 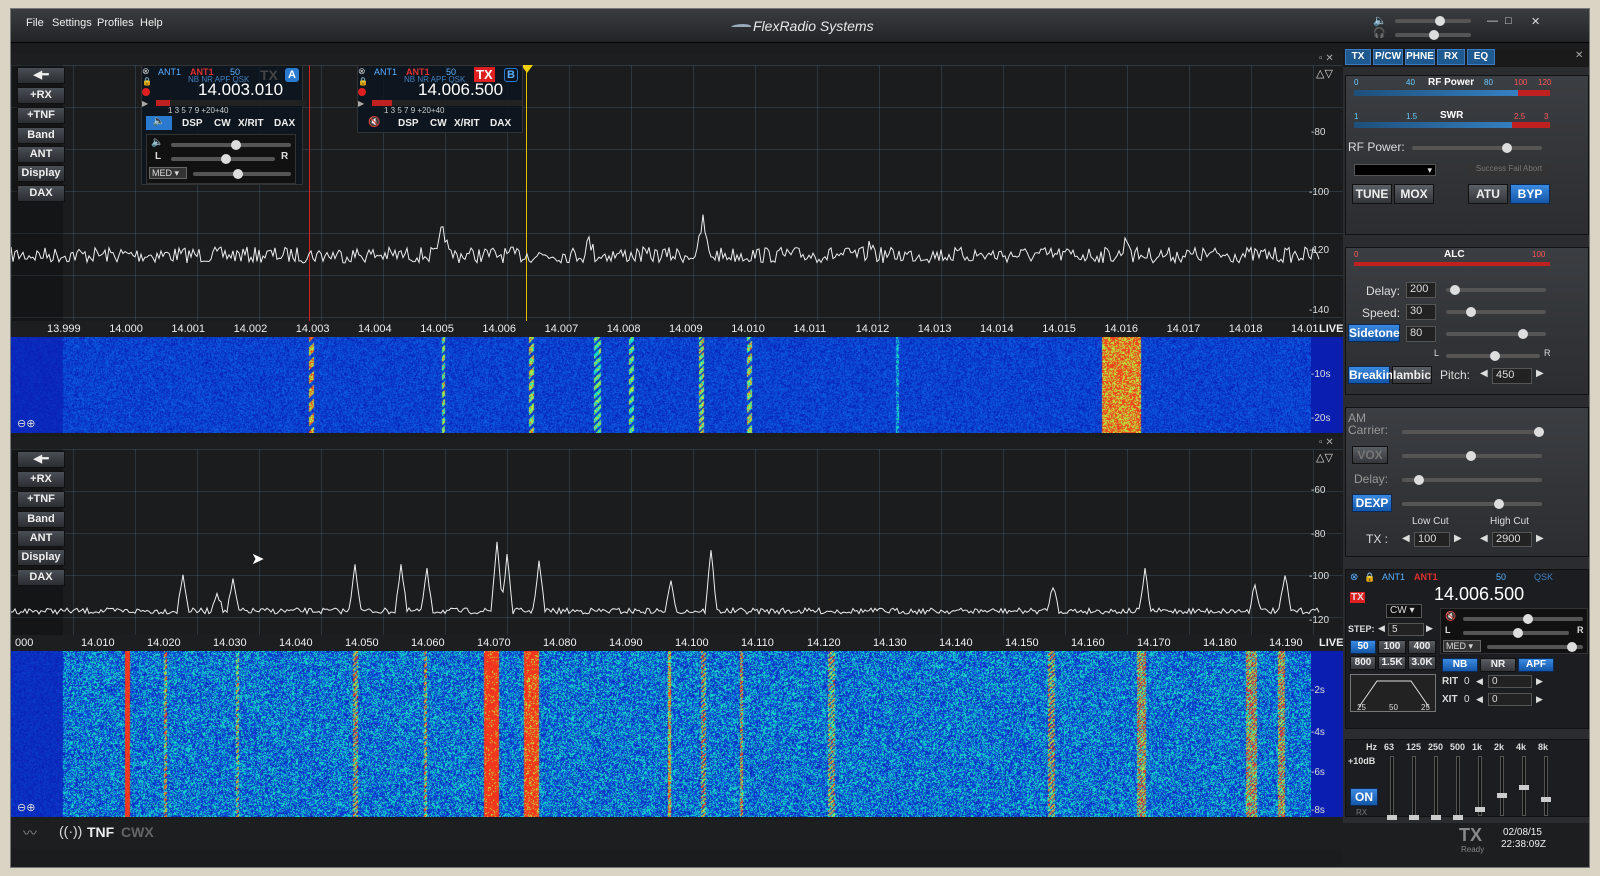 What do you see at coordinates (1479, 699) in the screenshot?
I see `xit-decrease-button: ◀` at bounding box center [1479, 699].